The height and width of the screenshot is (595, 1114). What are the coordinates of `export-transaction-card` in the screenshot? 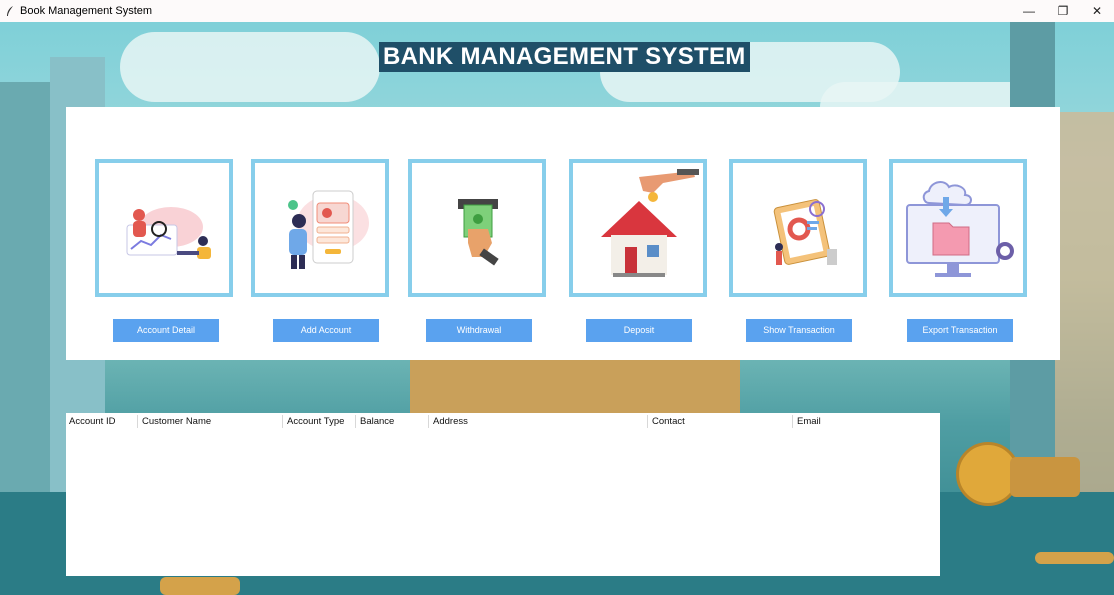 It's located at (958, 228).